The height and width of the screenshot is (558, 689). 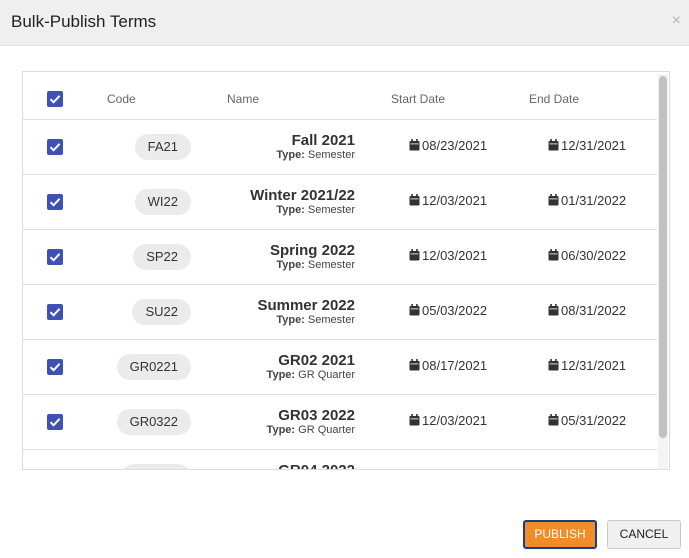 What do you see at coordinates (455, 310) in the screenshot?
I see `start-date-value: 05/03/2022` at bounding box center [455, 310].